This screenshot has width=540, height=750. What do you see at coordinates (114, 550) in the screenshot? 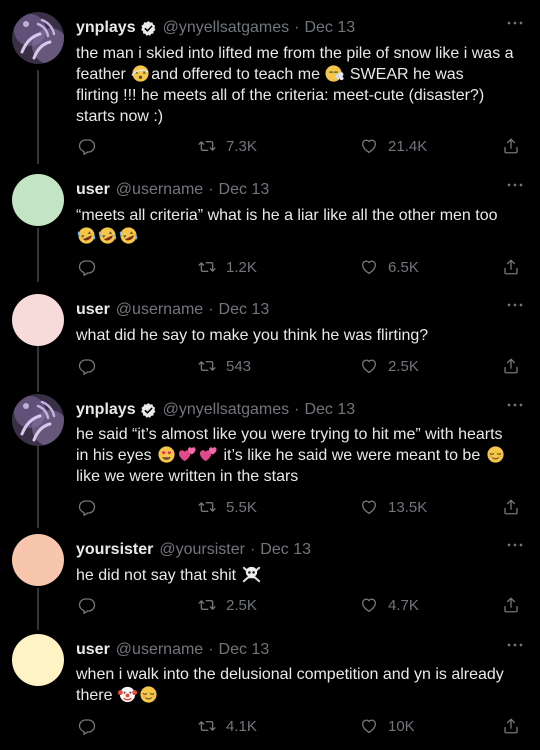
I see `display-name: yoursister` at bounding box center [114, 550].